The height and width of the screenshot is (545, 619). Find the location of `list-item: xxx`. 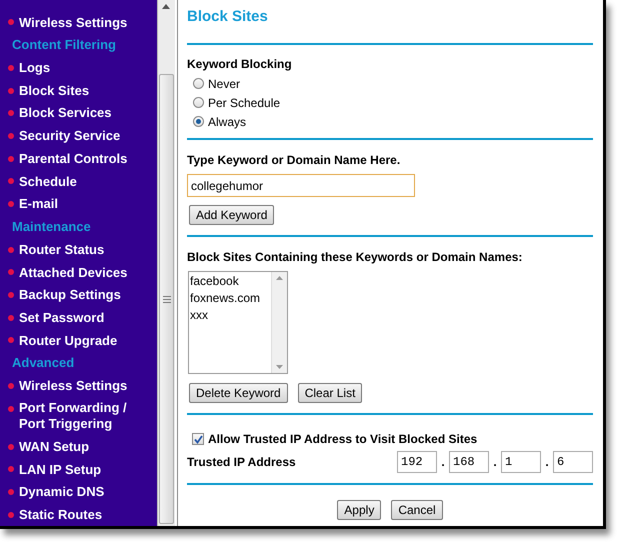

list-item: xxx is located at coordinates (230, 315).